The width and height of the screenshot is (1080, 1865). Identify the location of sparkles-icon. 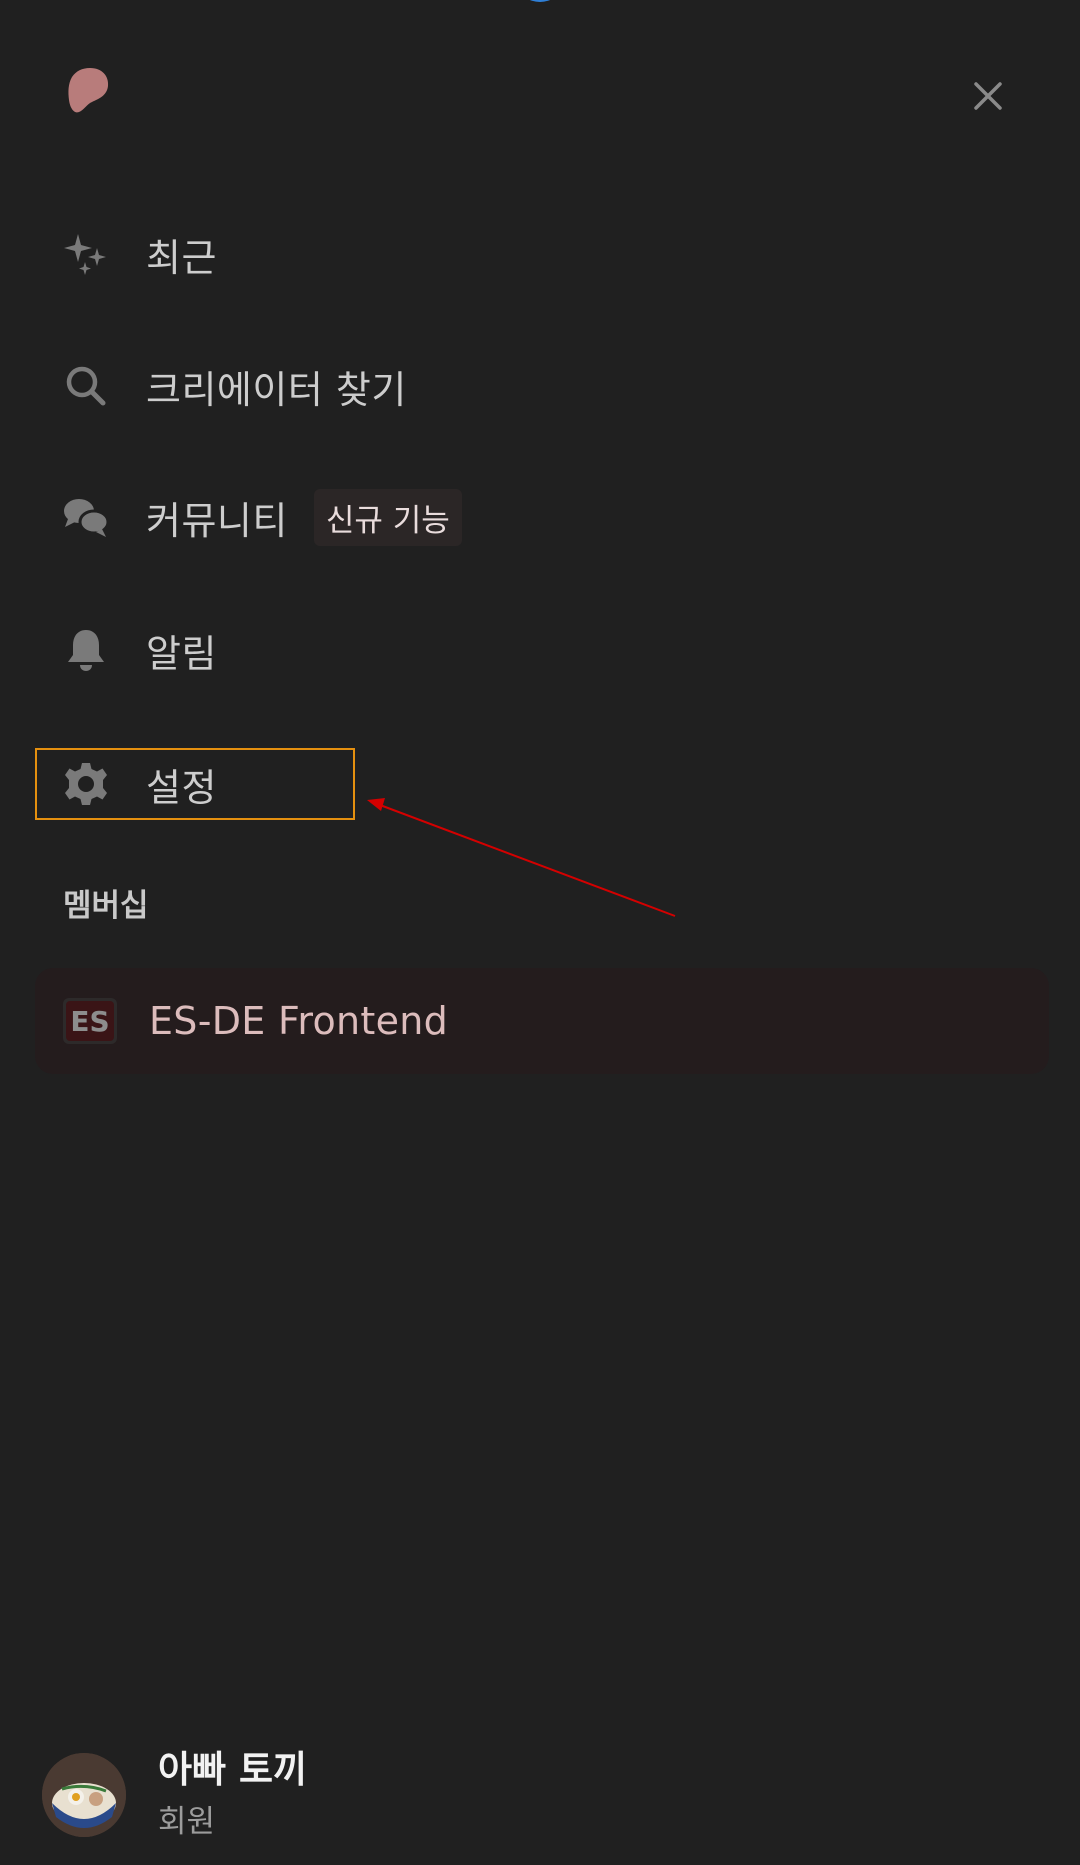
(86, 254).